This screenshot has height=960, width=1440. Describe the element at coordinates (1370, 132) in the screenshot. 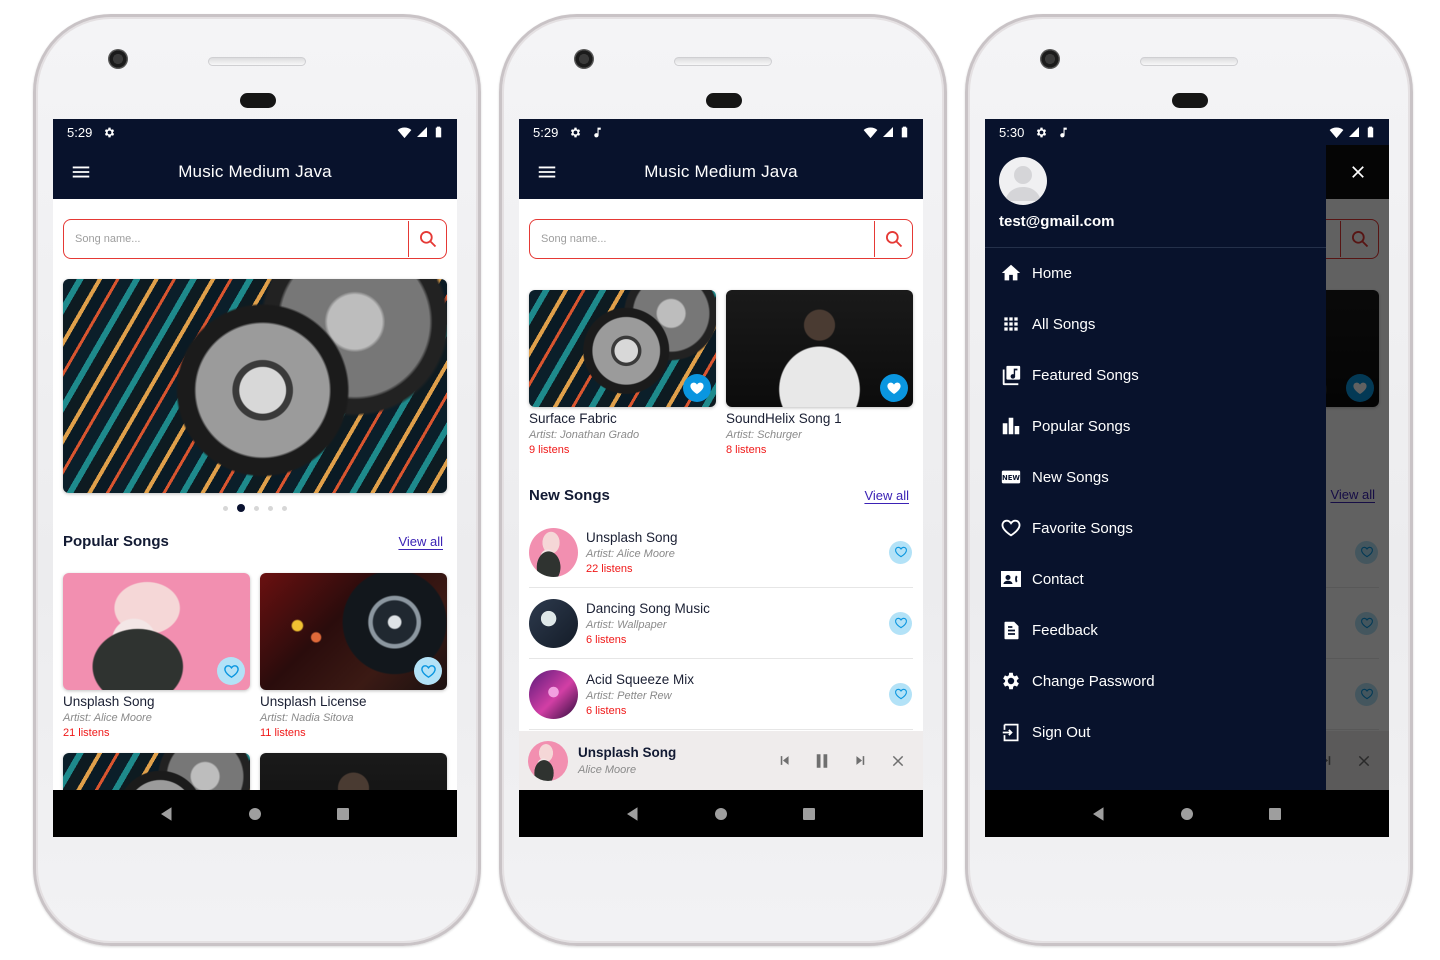

I see `battery-icon` at that location.